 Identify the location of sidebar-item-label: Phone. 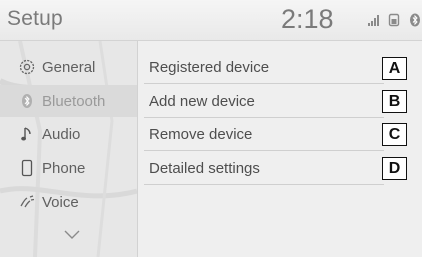
(64, 168).